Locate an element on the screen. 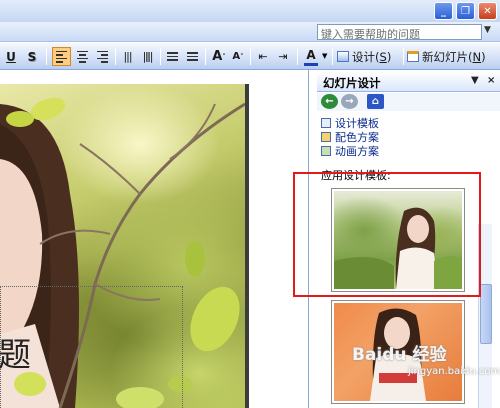  minimize-button: _ is located at coordinates (443, 11).